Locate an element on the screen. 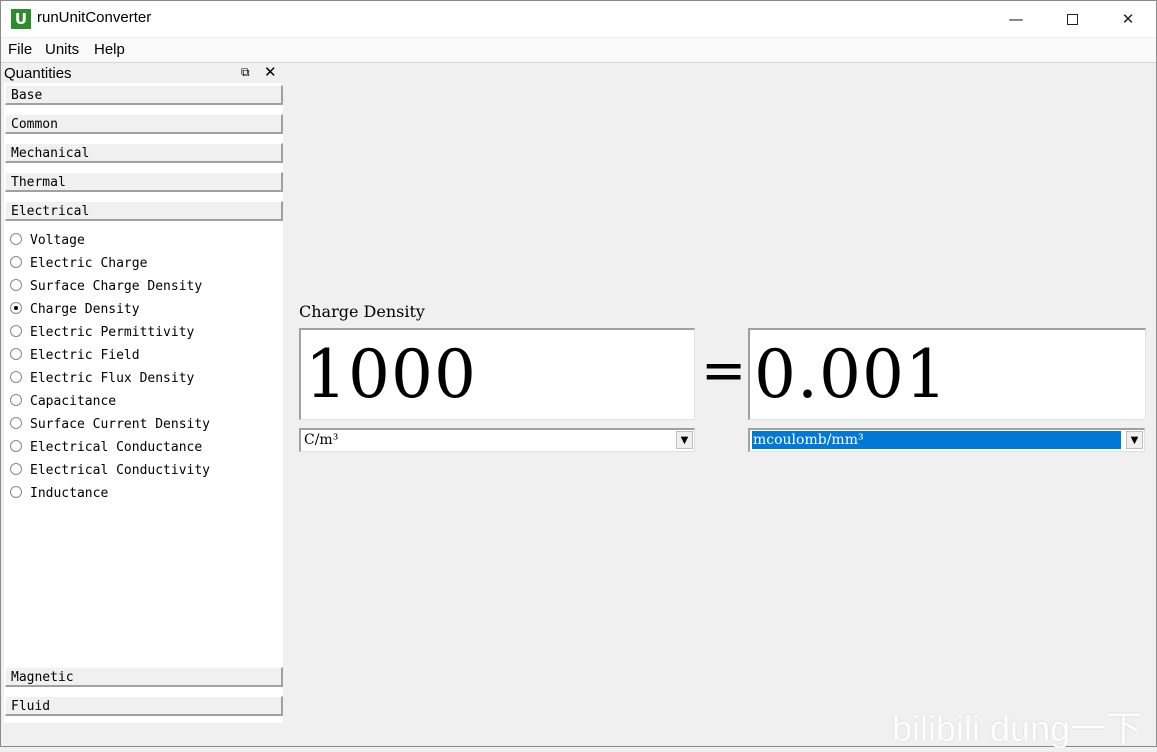 The height and width of the screenshot is (752, 1157). quantity-label: Charge Density is located at coordinates (362, 311).